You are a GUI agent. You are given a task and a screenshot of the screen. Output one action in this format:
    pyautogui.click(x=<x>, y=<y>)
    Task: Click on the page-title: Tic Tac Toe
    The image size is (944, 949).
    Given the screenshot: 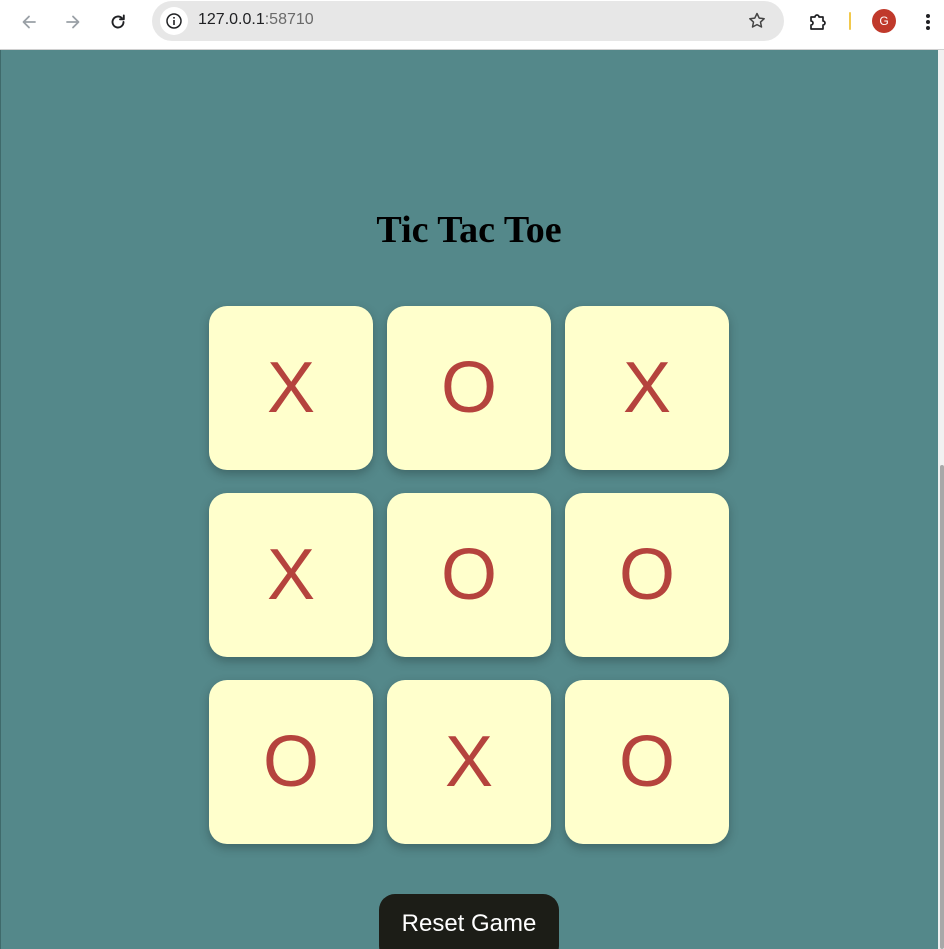 What is the action you would take?
    pyautogui.click(x=469, y=230)
    